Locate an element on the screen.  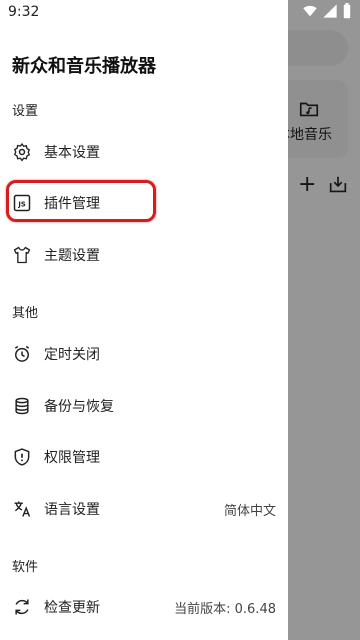
section-settings: 设置 is located at coordinates (25, 111).